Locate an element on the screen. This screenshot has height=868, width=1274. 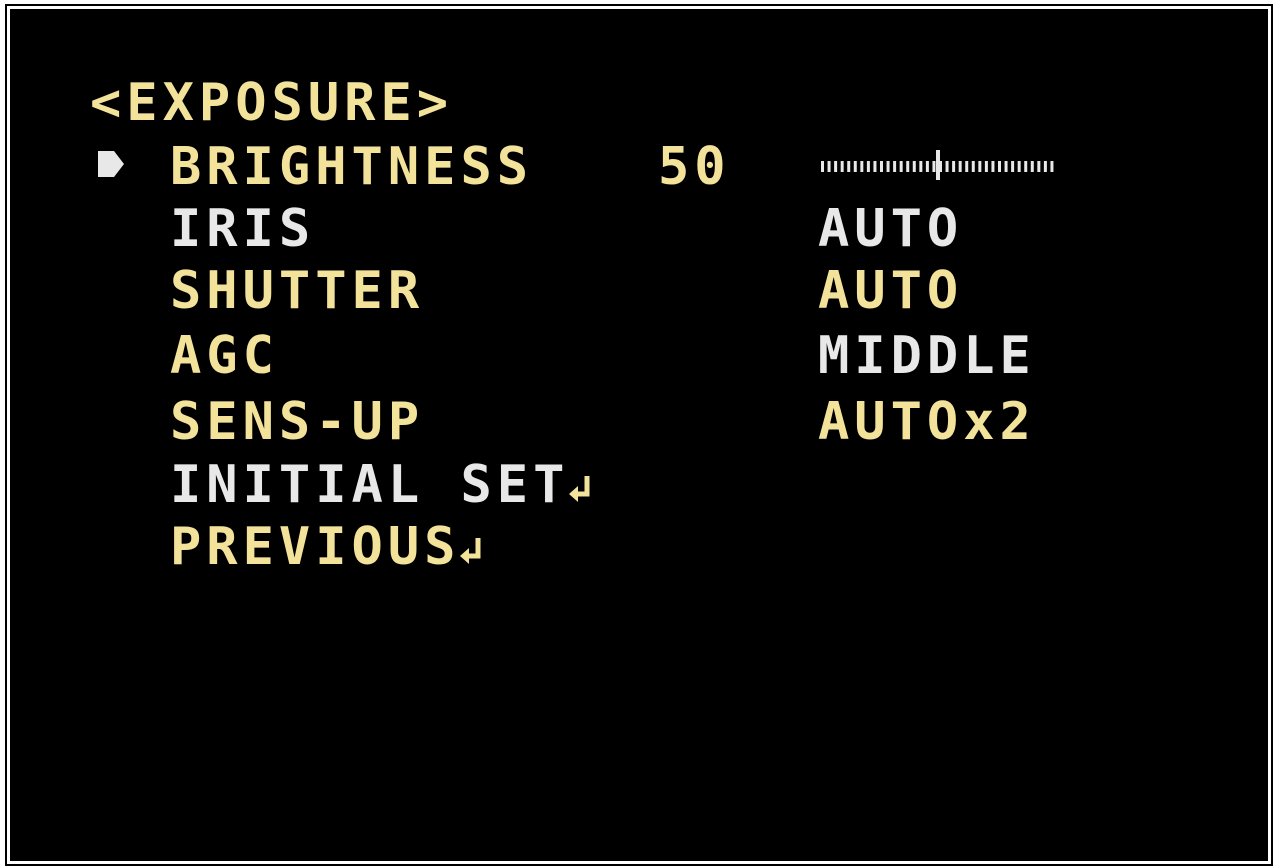
menu-item-agc: AGC is located at coordinates (224, 356).